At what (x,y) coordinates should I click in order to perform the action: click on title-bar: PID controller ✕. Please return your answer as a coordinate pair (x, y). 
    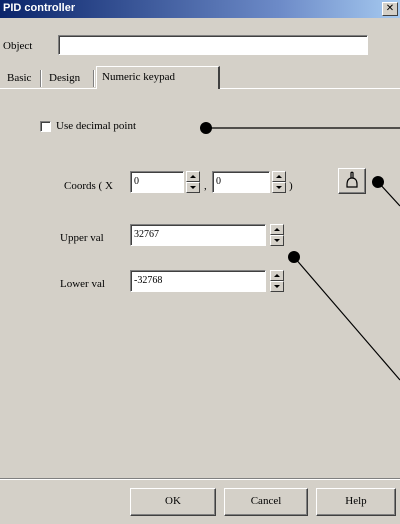
    Looking at the image, I should click on (200, 9).